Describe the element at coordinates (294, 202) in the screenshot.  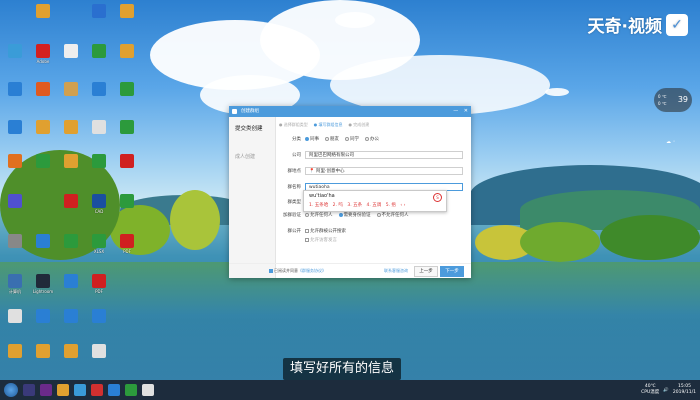
I see `label-group-type: 群类型` at that location.